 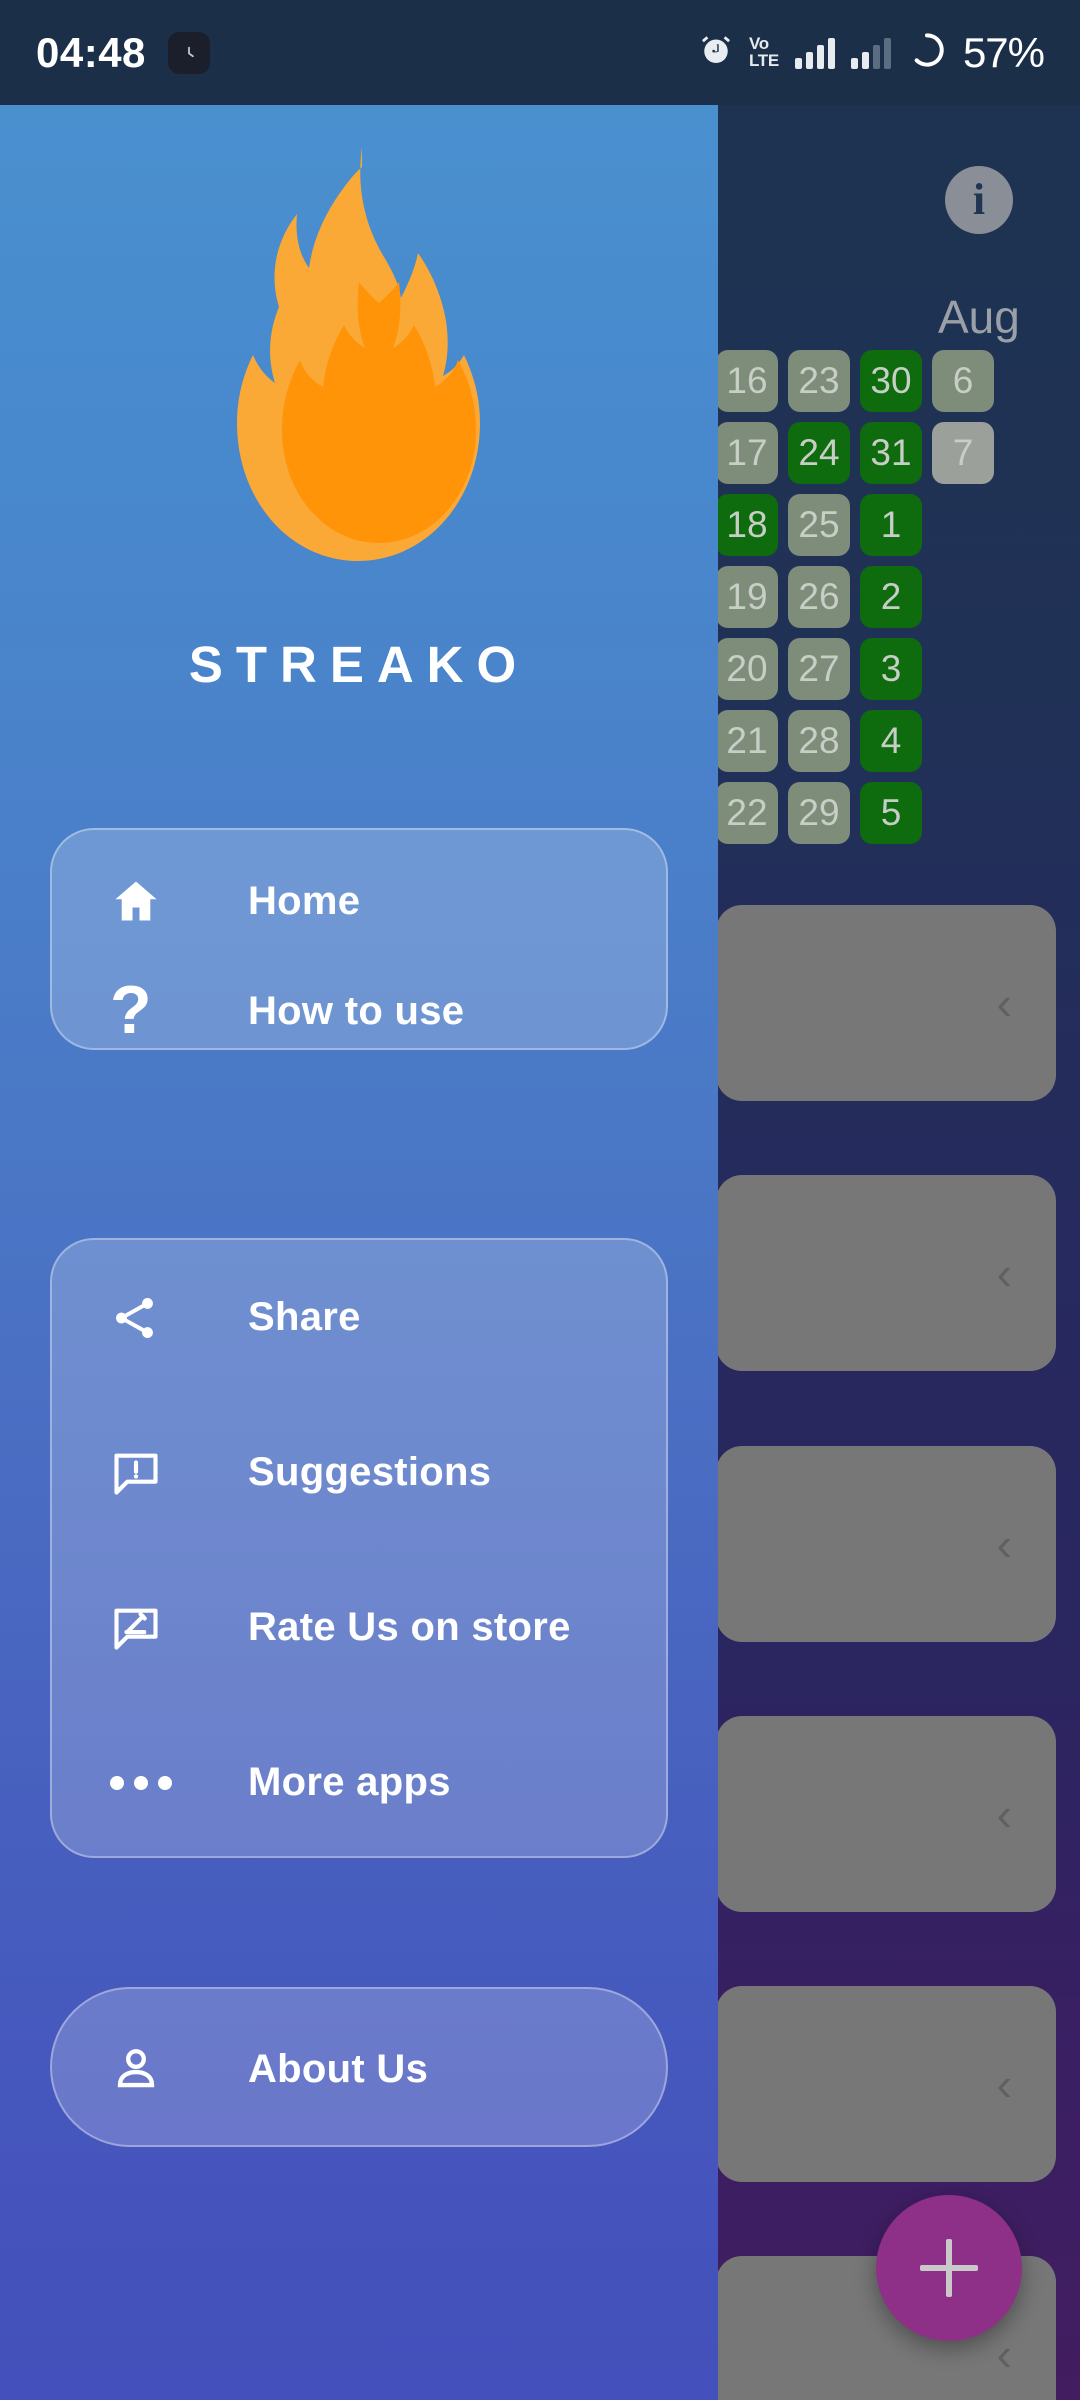 What do you see at coordinates (1003, 52) in the screenshot?
I see `battery-percent-label: 57%` at bounding box center [1003, 52].